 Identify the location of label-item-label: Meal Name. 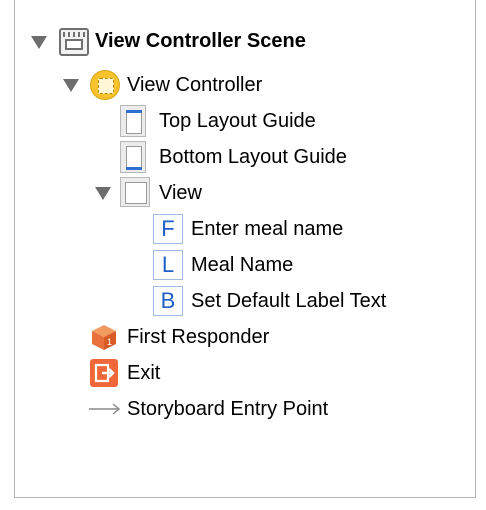
(242, 265).